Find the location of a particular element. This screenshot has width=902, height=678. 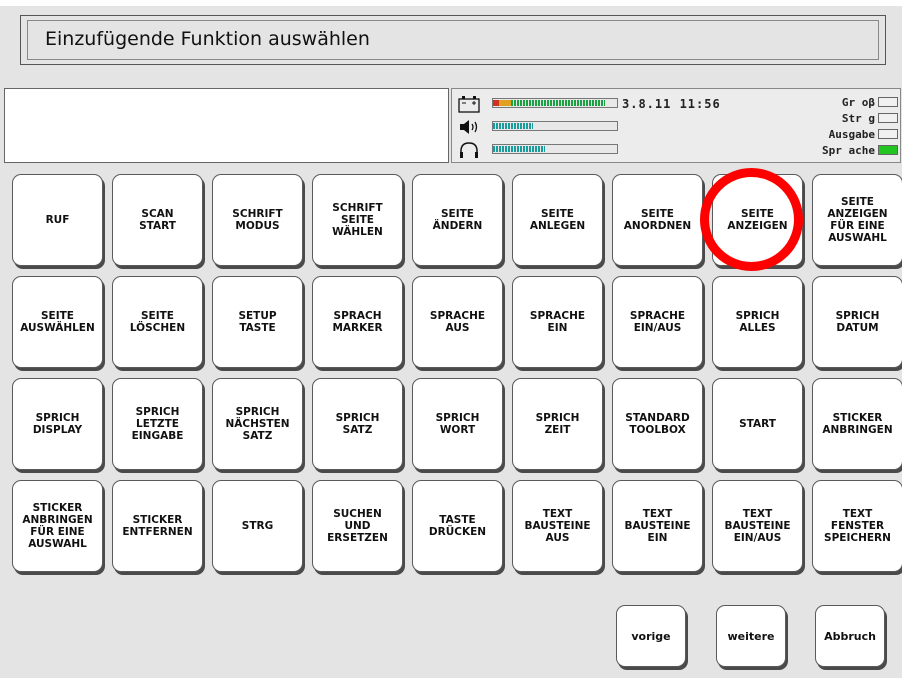

key-sticker-anbringen: STICKER ANBRINGEN is located at coordinates (857, 424).